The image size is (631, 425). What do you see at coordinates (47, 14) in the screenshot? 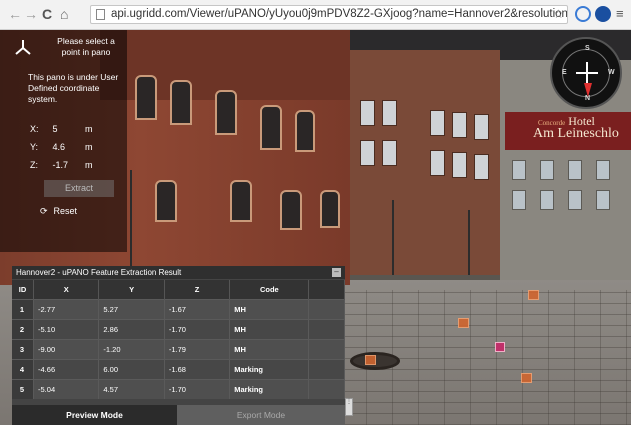
I see `reload-icon: C` at bounding box center [47, 14].